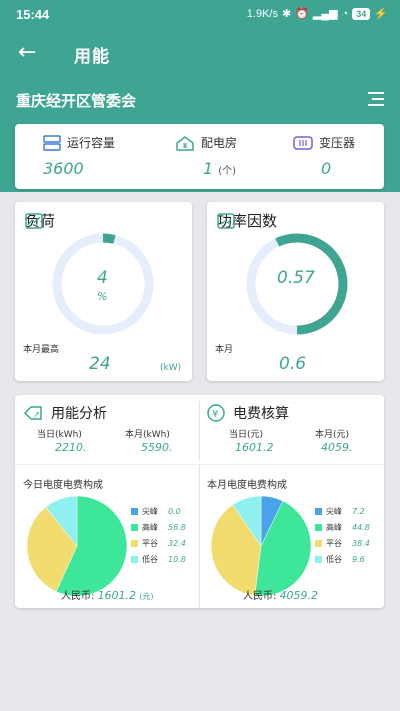 The width and height of the screenshot is (400, 711). Describe the element at coordinates (219, 143) in the screenshot. I see `distribution-room-label: 配电房` at that location.